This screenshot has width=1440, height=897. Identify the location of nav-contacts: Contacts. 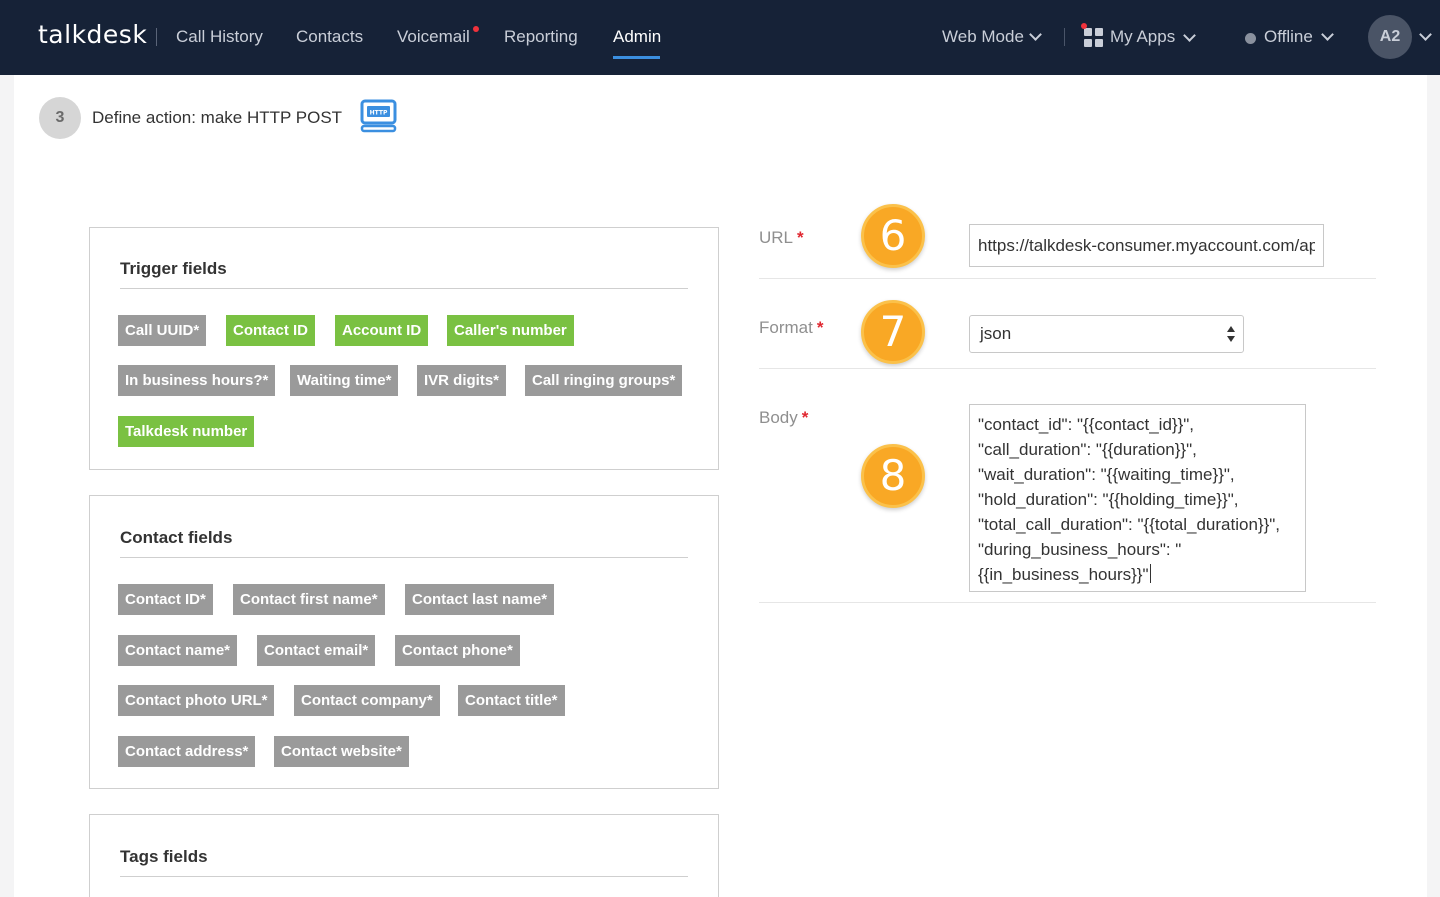
(329, 37).